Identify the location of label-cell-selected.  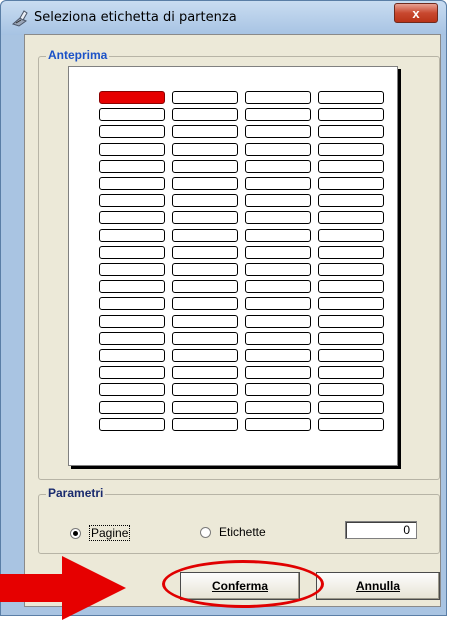
(132, 97).